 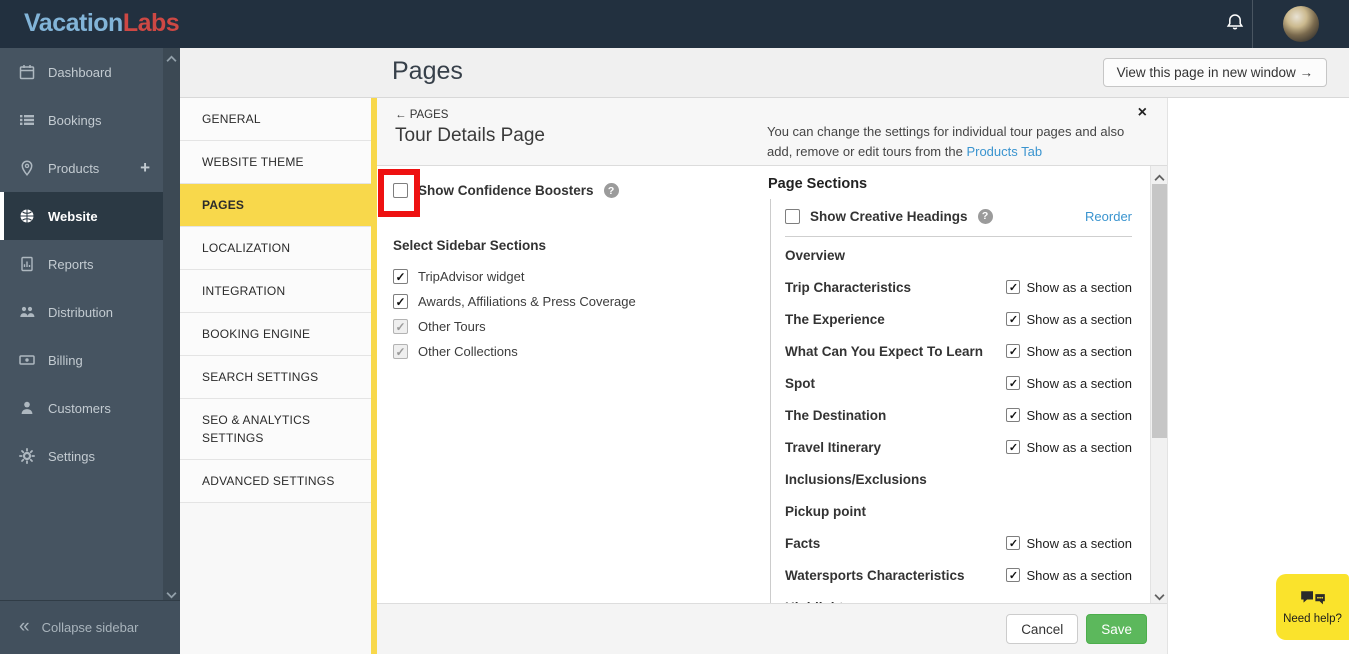 What do you see at coordinates (24, 626) in the screenshot?
I see `double-chevron-left-icon: «` at bounding box center [24, 626].